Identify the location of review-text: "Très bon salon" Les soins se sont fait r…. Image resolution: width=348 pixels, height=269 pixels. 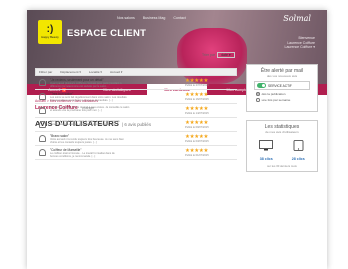
(114, 96).